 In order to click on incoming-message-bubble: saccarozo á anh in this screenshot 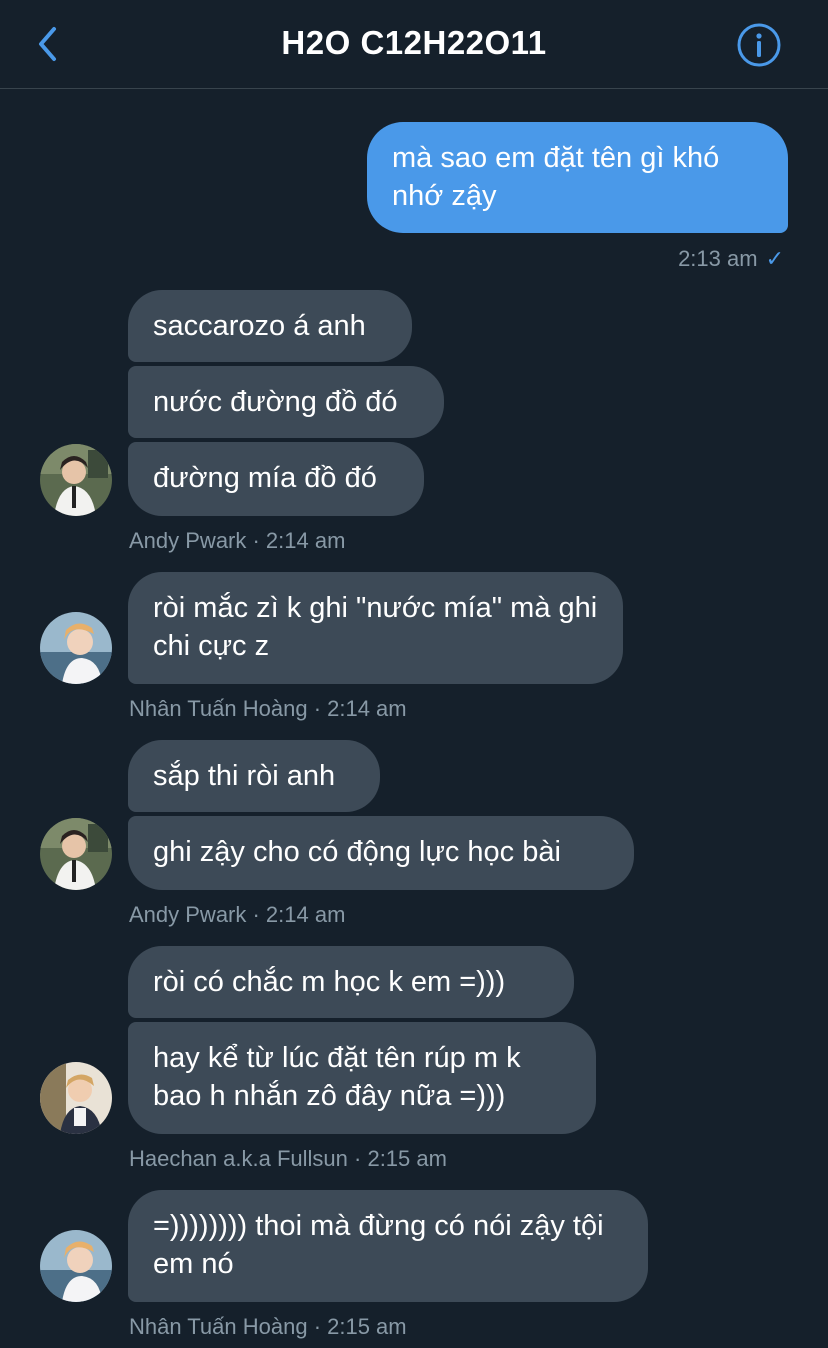, I will do `click(270, 326)`.